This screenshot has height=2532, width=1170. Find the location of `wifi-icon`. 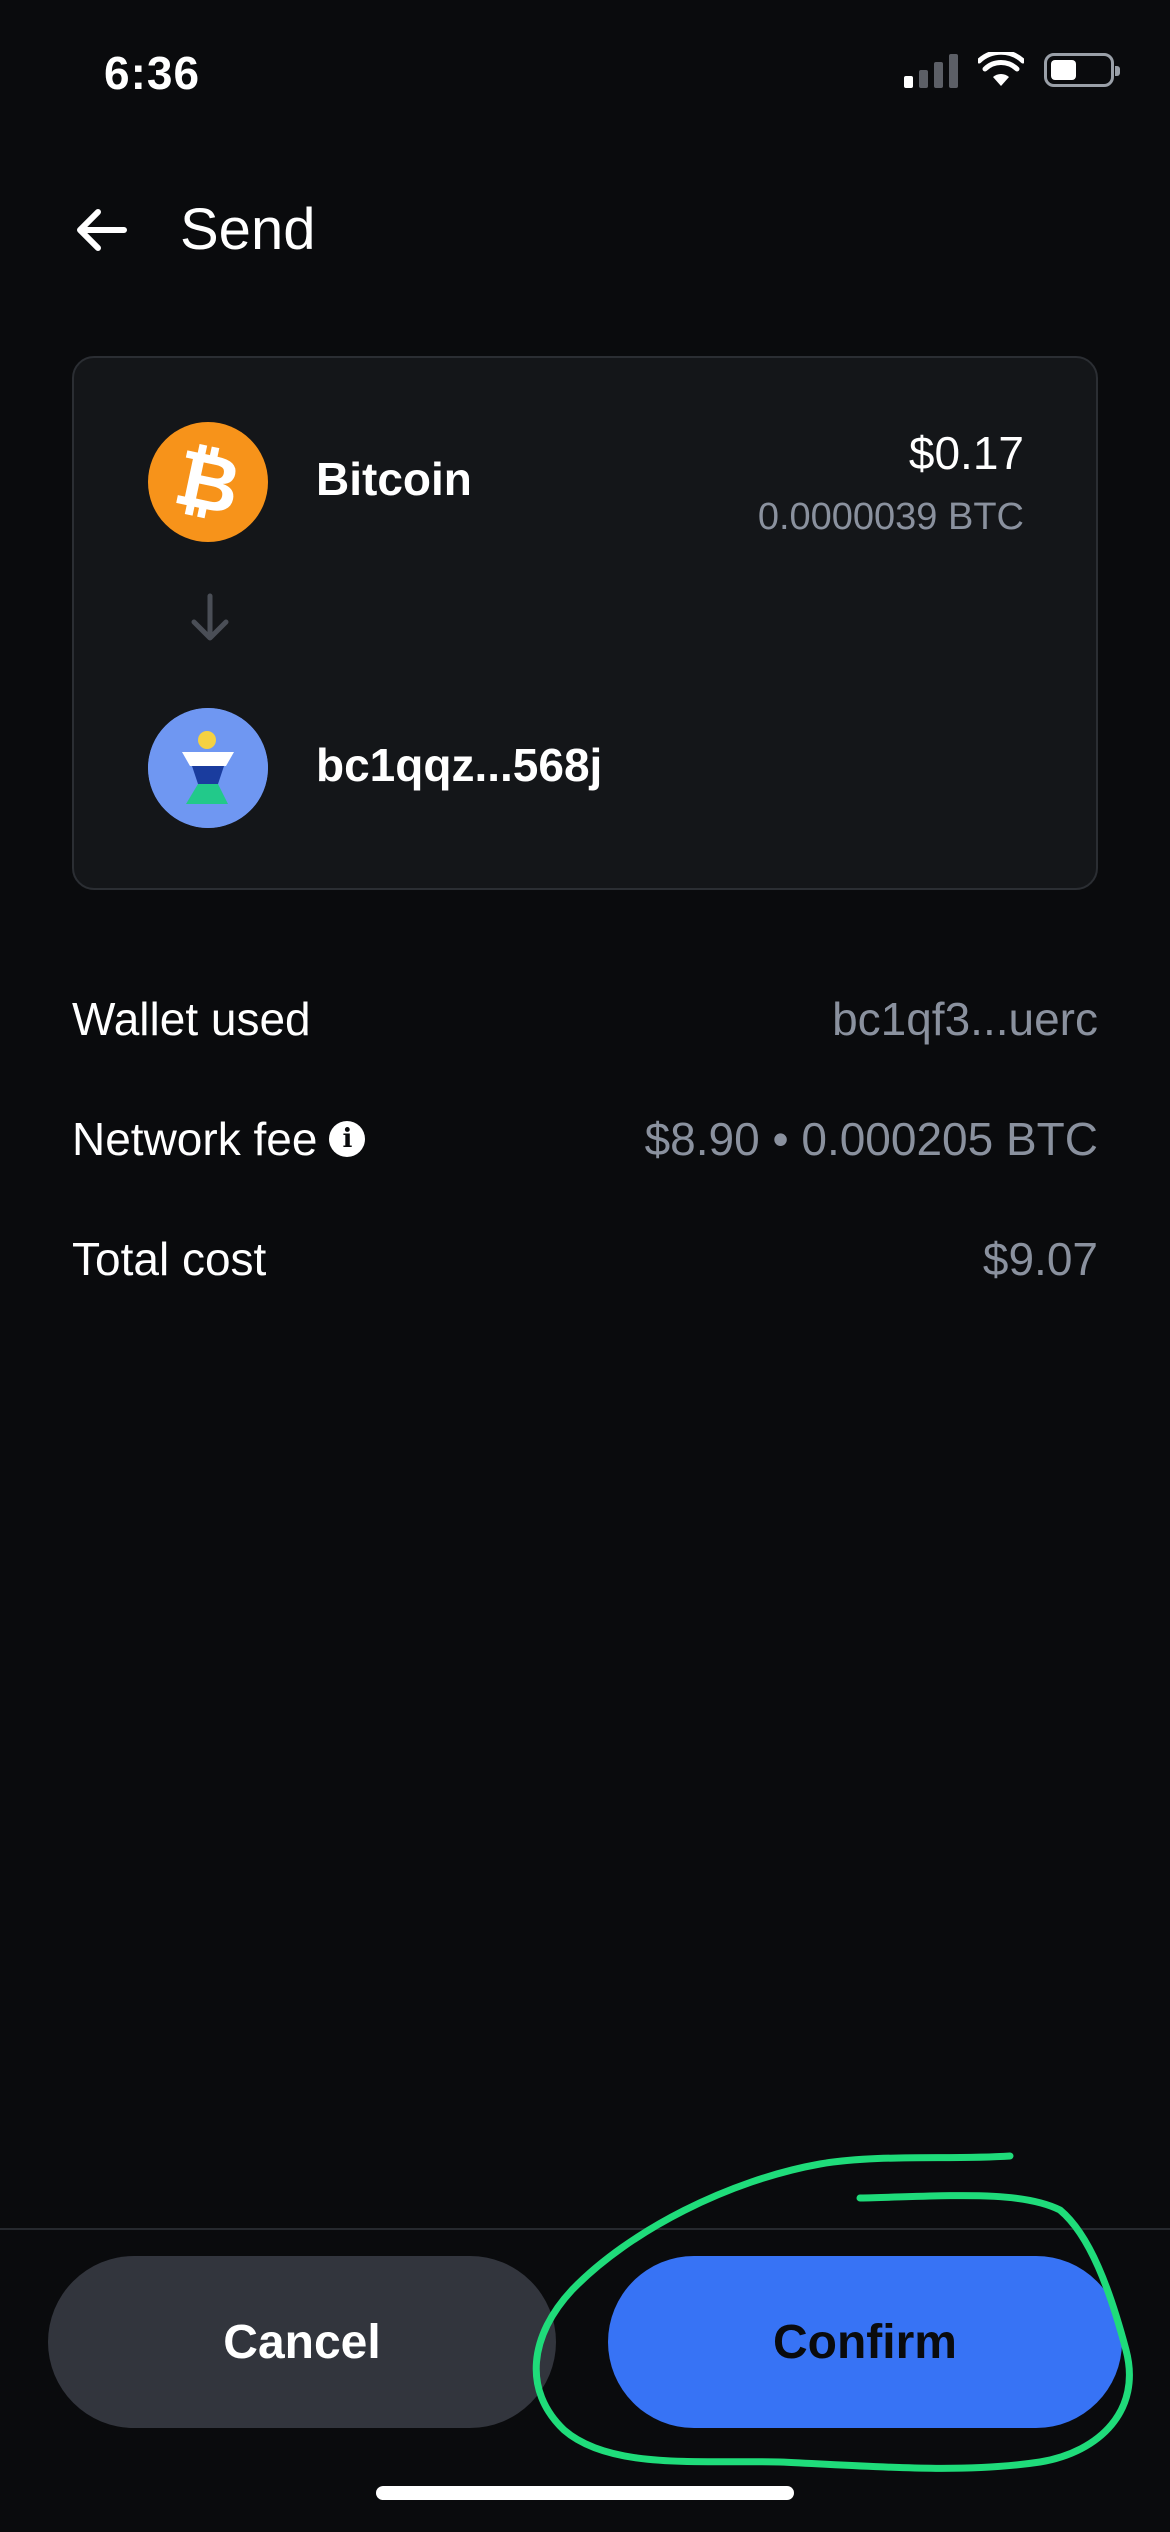

wifi-icon is located at coordinates (1001, 69).